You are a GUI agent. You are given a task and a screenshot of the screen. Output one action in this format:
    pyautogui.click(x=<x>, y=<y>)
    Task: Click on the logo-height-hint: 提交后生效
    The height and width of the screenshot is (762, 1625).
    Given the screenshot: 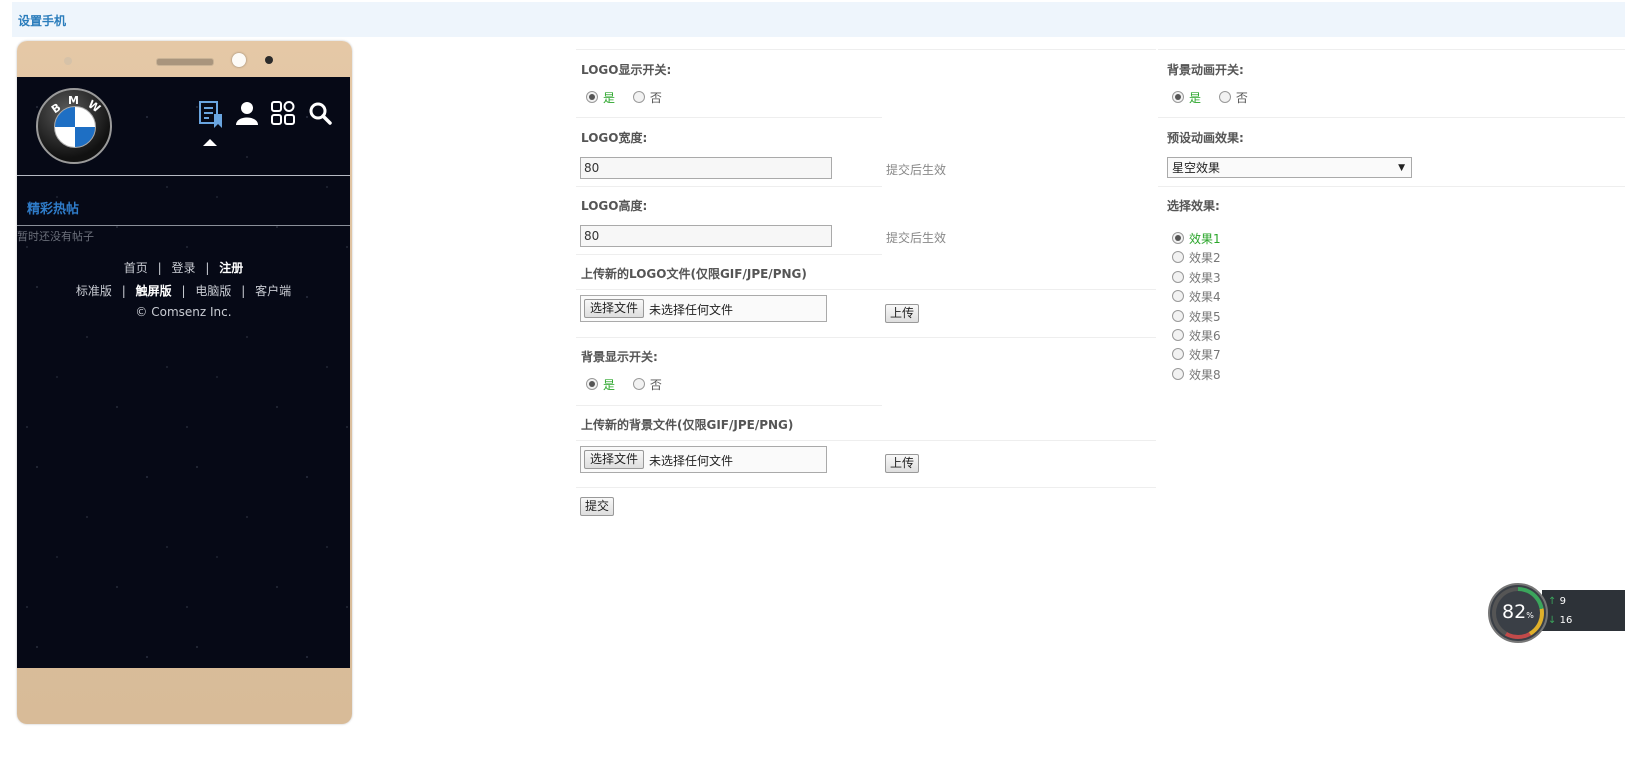 What is the action you would take?
    pyautogui.click(x=916, y=238)
    